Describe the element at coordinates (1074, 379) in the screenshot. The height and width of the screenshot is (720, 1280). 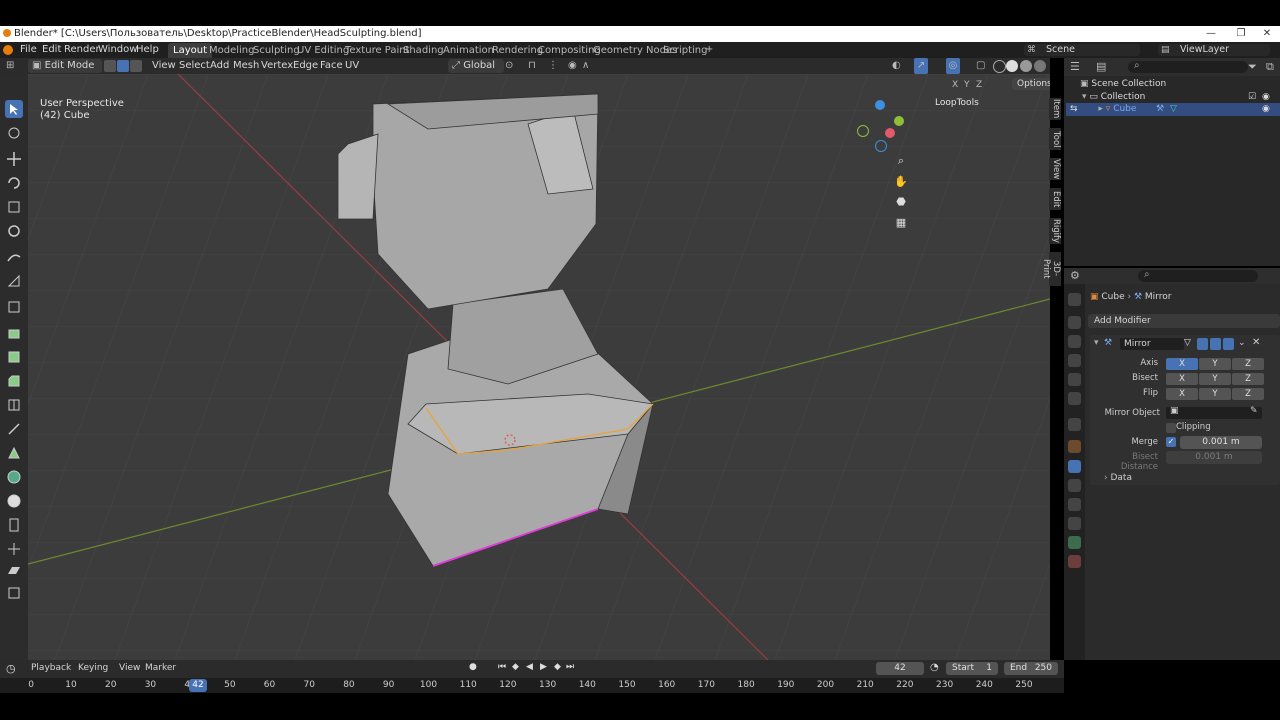
I see `scene-props-tab-icon` at that location.